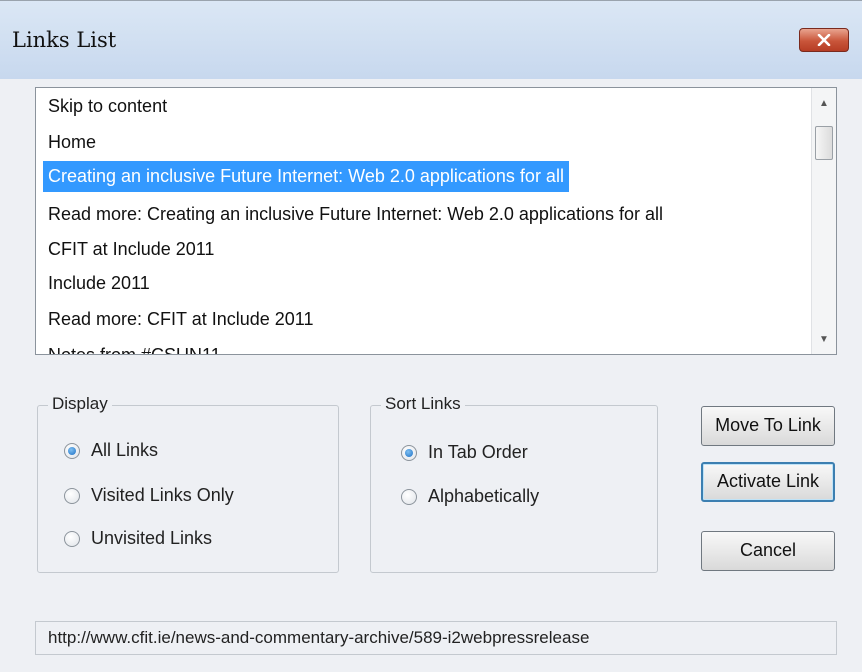 The height and width of the screenshot is (672, 862). I want to click on list-item: Skip to content, so click(107, 106).